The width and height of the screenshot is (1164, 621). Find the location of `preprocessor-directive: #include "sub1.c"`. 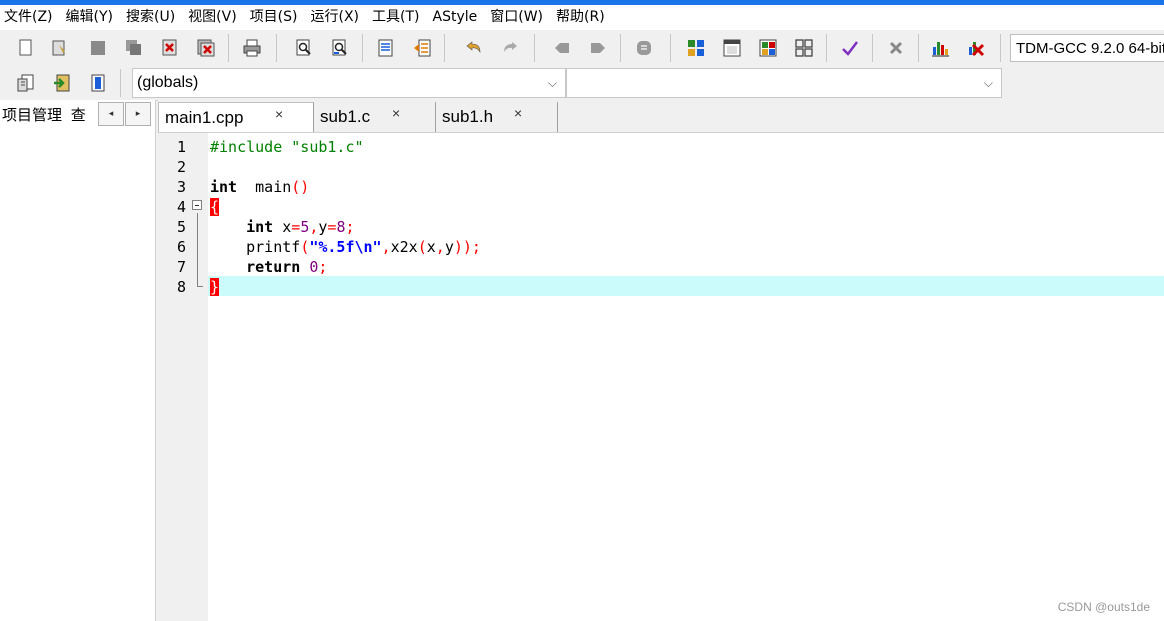

preprocessor-directive: #include "sub1.c" is located at coordinates (287, 147).